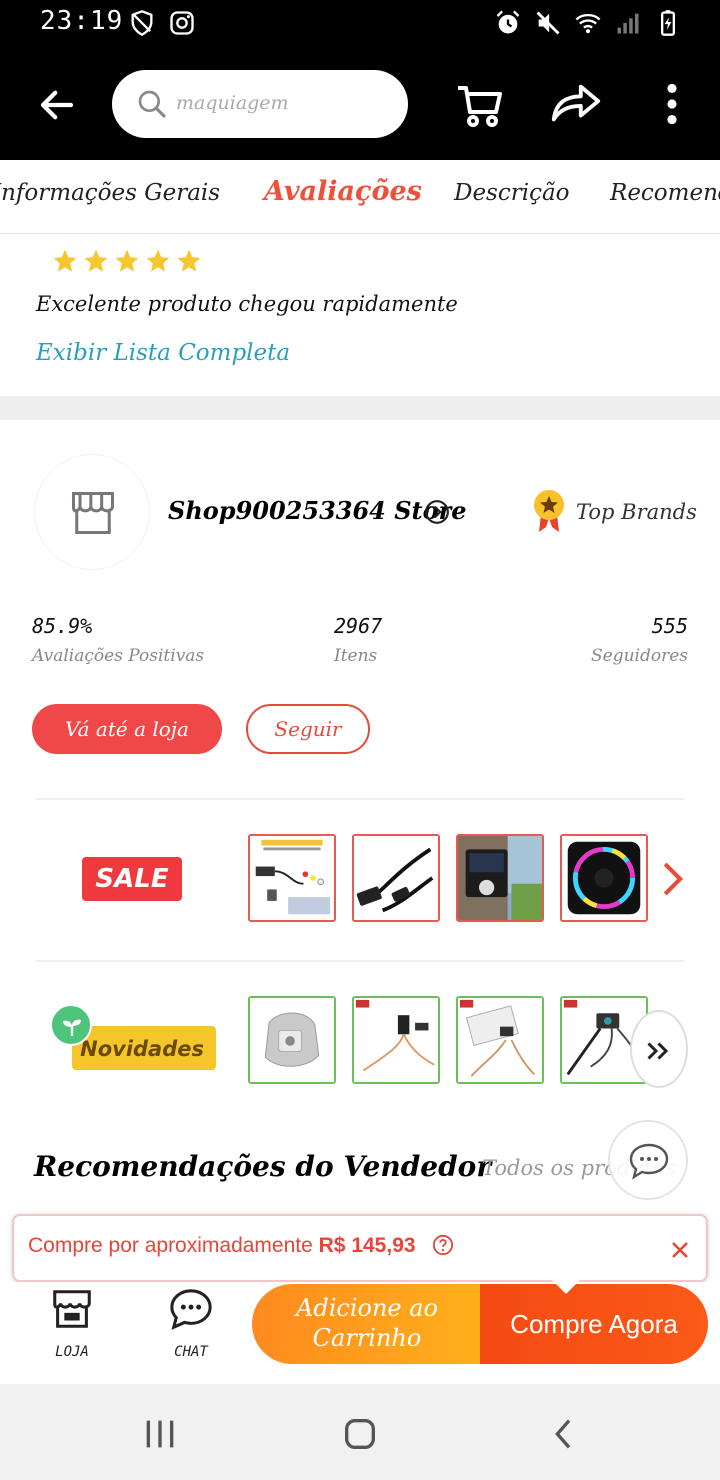 This screenshot has height=1480, width=720. I want to click on review-text: Excelente produto chegou rapidamente, so click(247, 304).